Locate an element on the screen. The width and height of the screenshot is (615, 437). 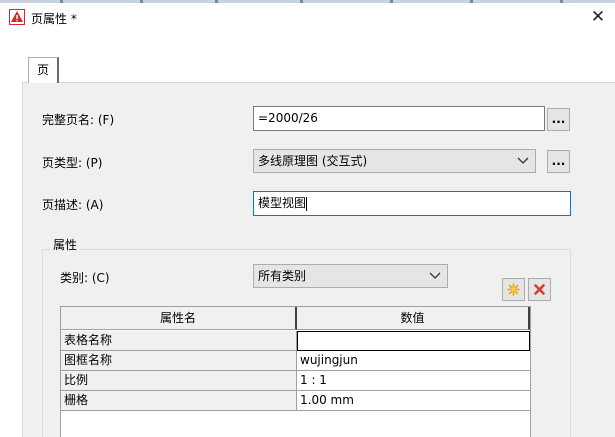
text-cursor is located at coordinates (307, 203).